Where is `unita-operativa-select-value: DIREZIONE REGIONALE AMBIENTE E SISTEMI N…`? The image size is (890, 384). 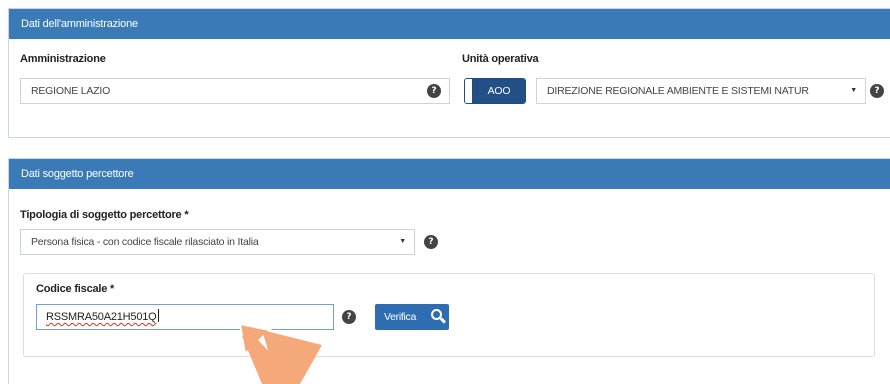
unita-operativa-select-value: DIREZIONE REGIONALE AMBIENTE E SISTEMI N… is located at coordinates (678, 91).